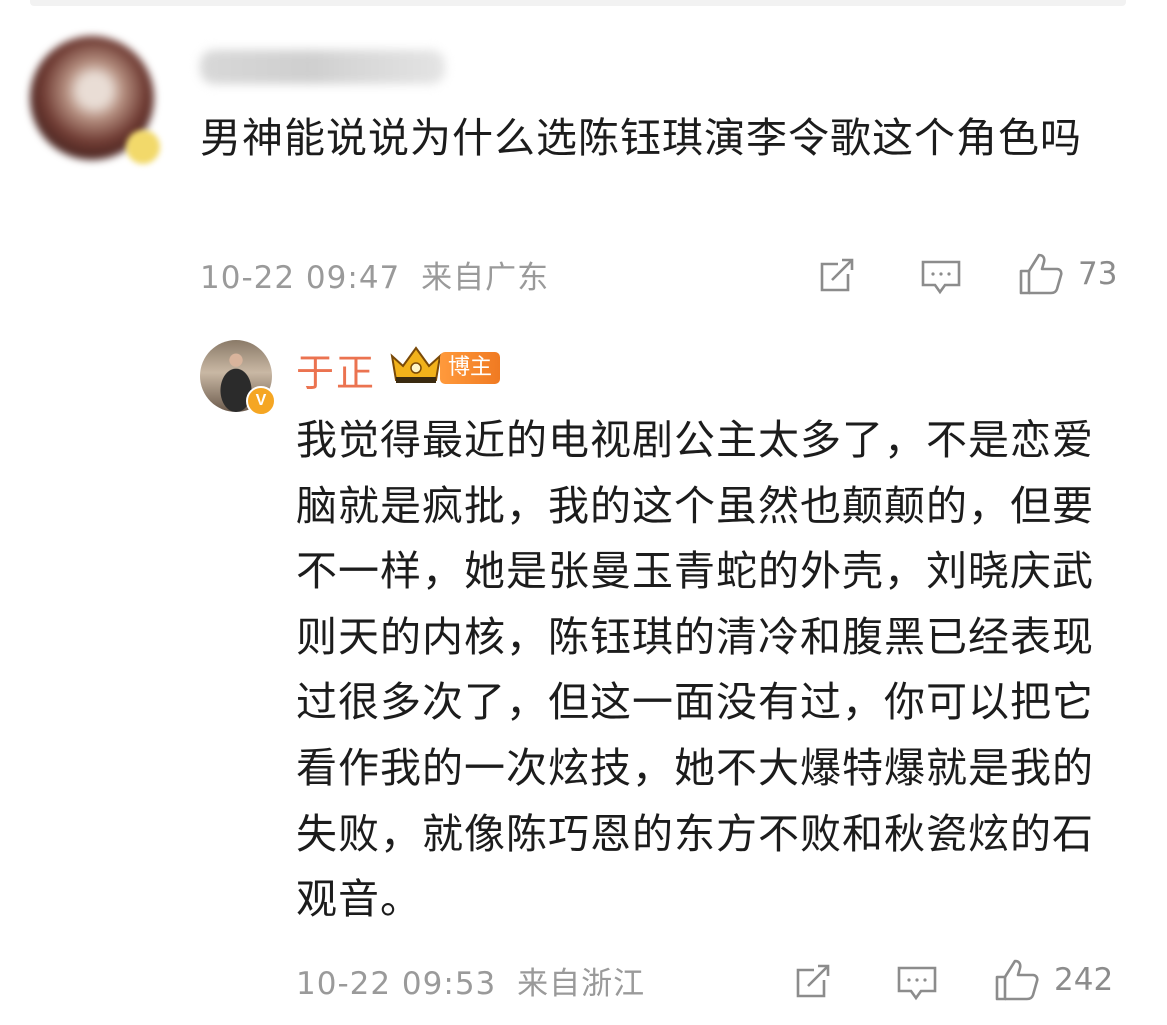 The height and width of the screenshot is (1025, 1167). I want to click on reply-share-button, so click(814, 981).